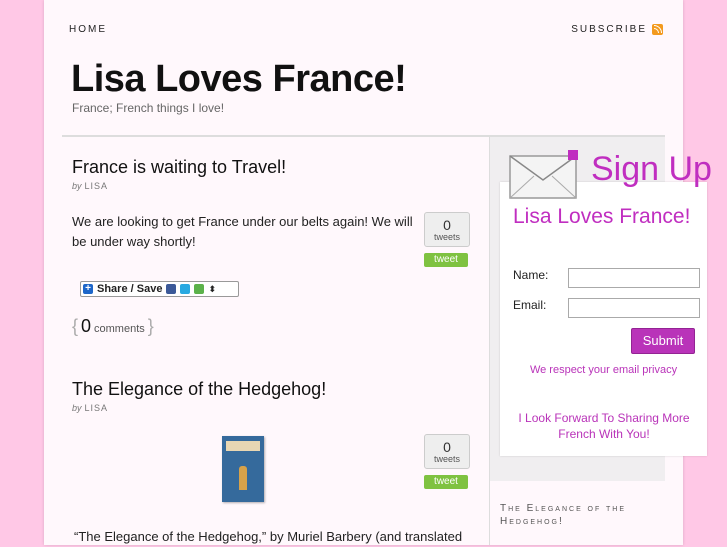 Image resolution: width=727 pixels, height=547 pixels. Describe the element at coordinates (212, 288) in the screenshot. I see `share-dropdown-icon: ⬍` at that location.